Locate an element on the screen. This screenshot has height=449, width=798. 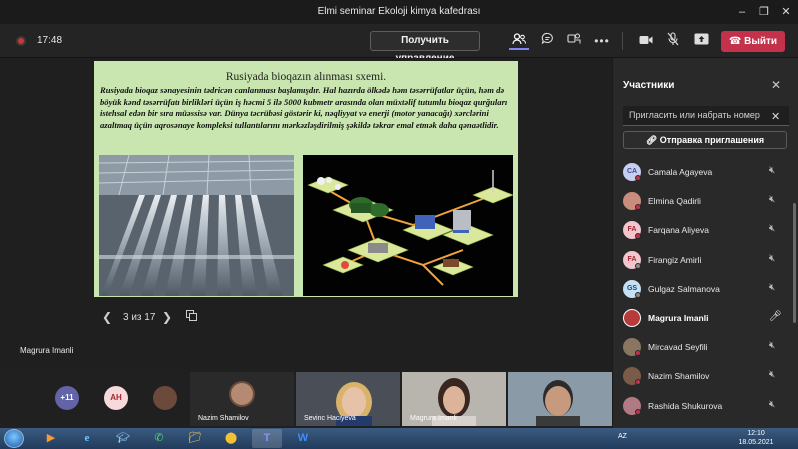
maximize-icon: ❐ is located at coordinates (764, 12).